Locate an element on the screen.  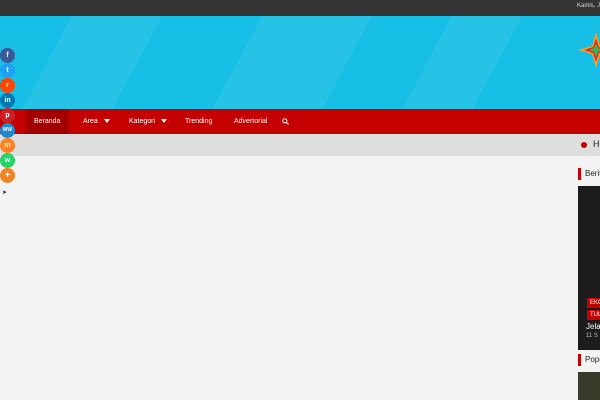
nav-item-label: Trending is located at coordinates (199, 121).